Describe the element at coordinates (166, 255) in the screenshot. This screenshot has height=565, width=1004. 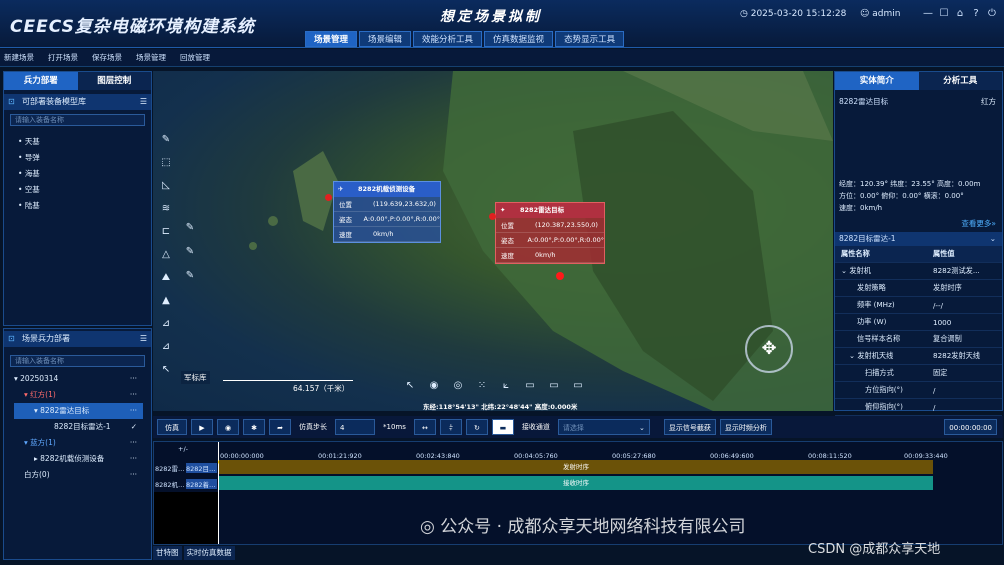
I see `polygon-icon: △` at that location.